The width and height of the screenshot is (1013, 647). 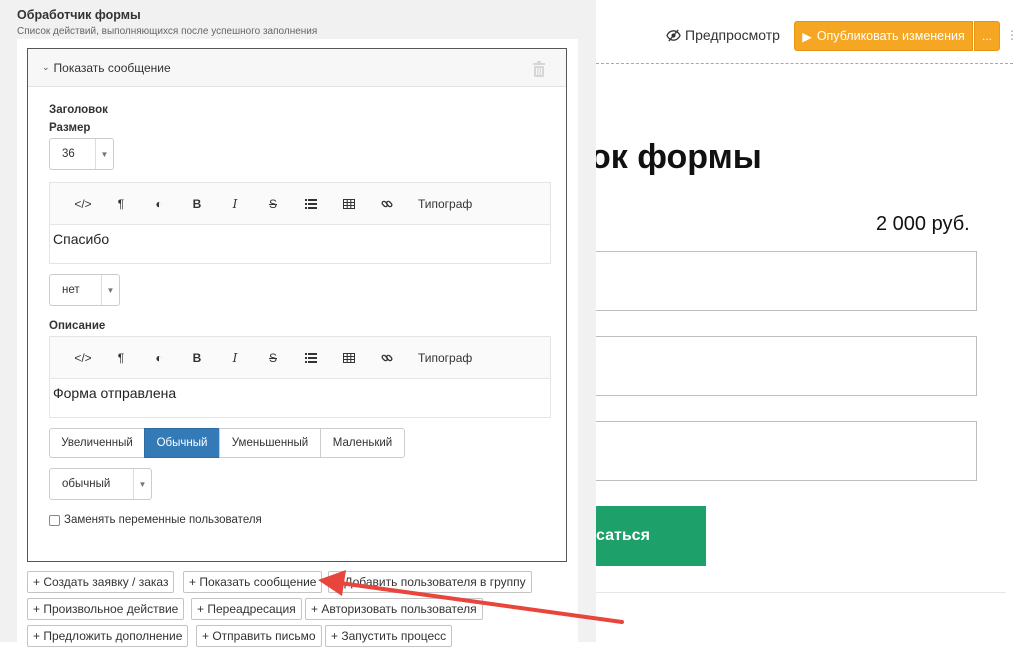 I want to click on add-suggest-addon-button: + Предложить дополнение, so click(x=108, y=636).